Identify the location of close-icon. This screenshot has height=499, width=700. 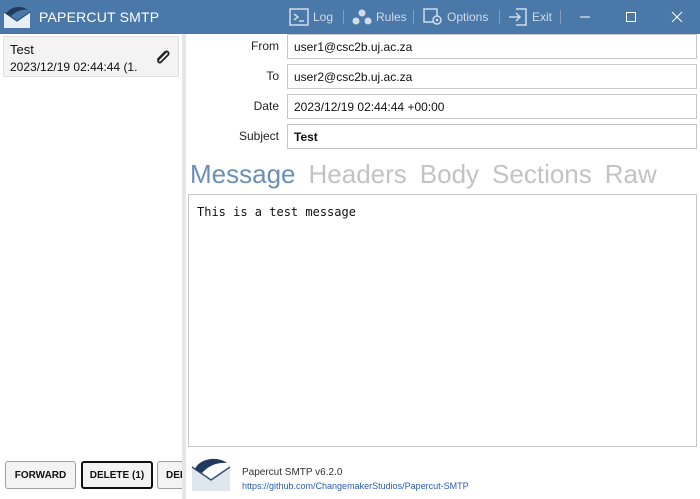
(677, 17).